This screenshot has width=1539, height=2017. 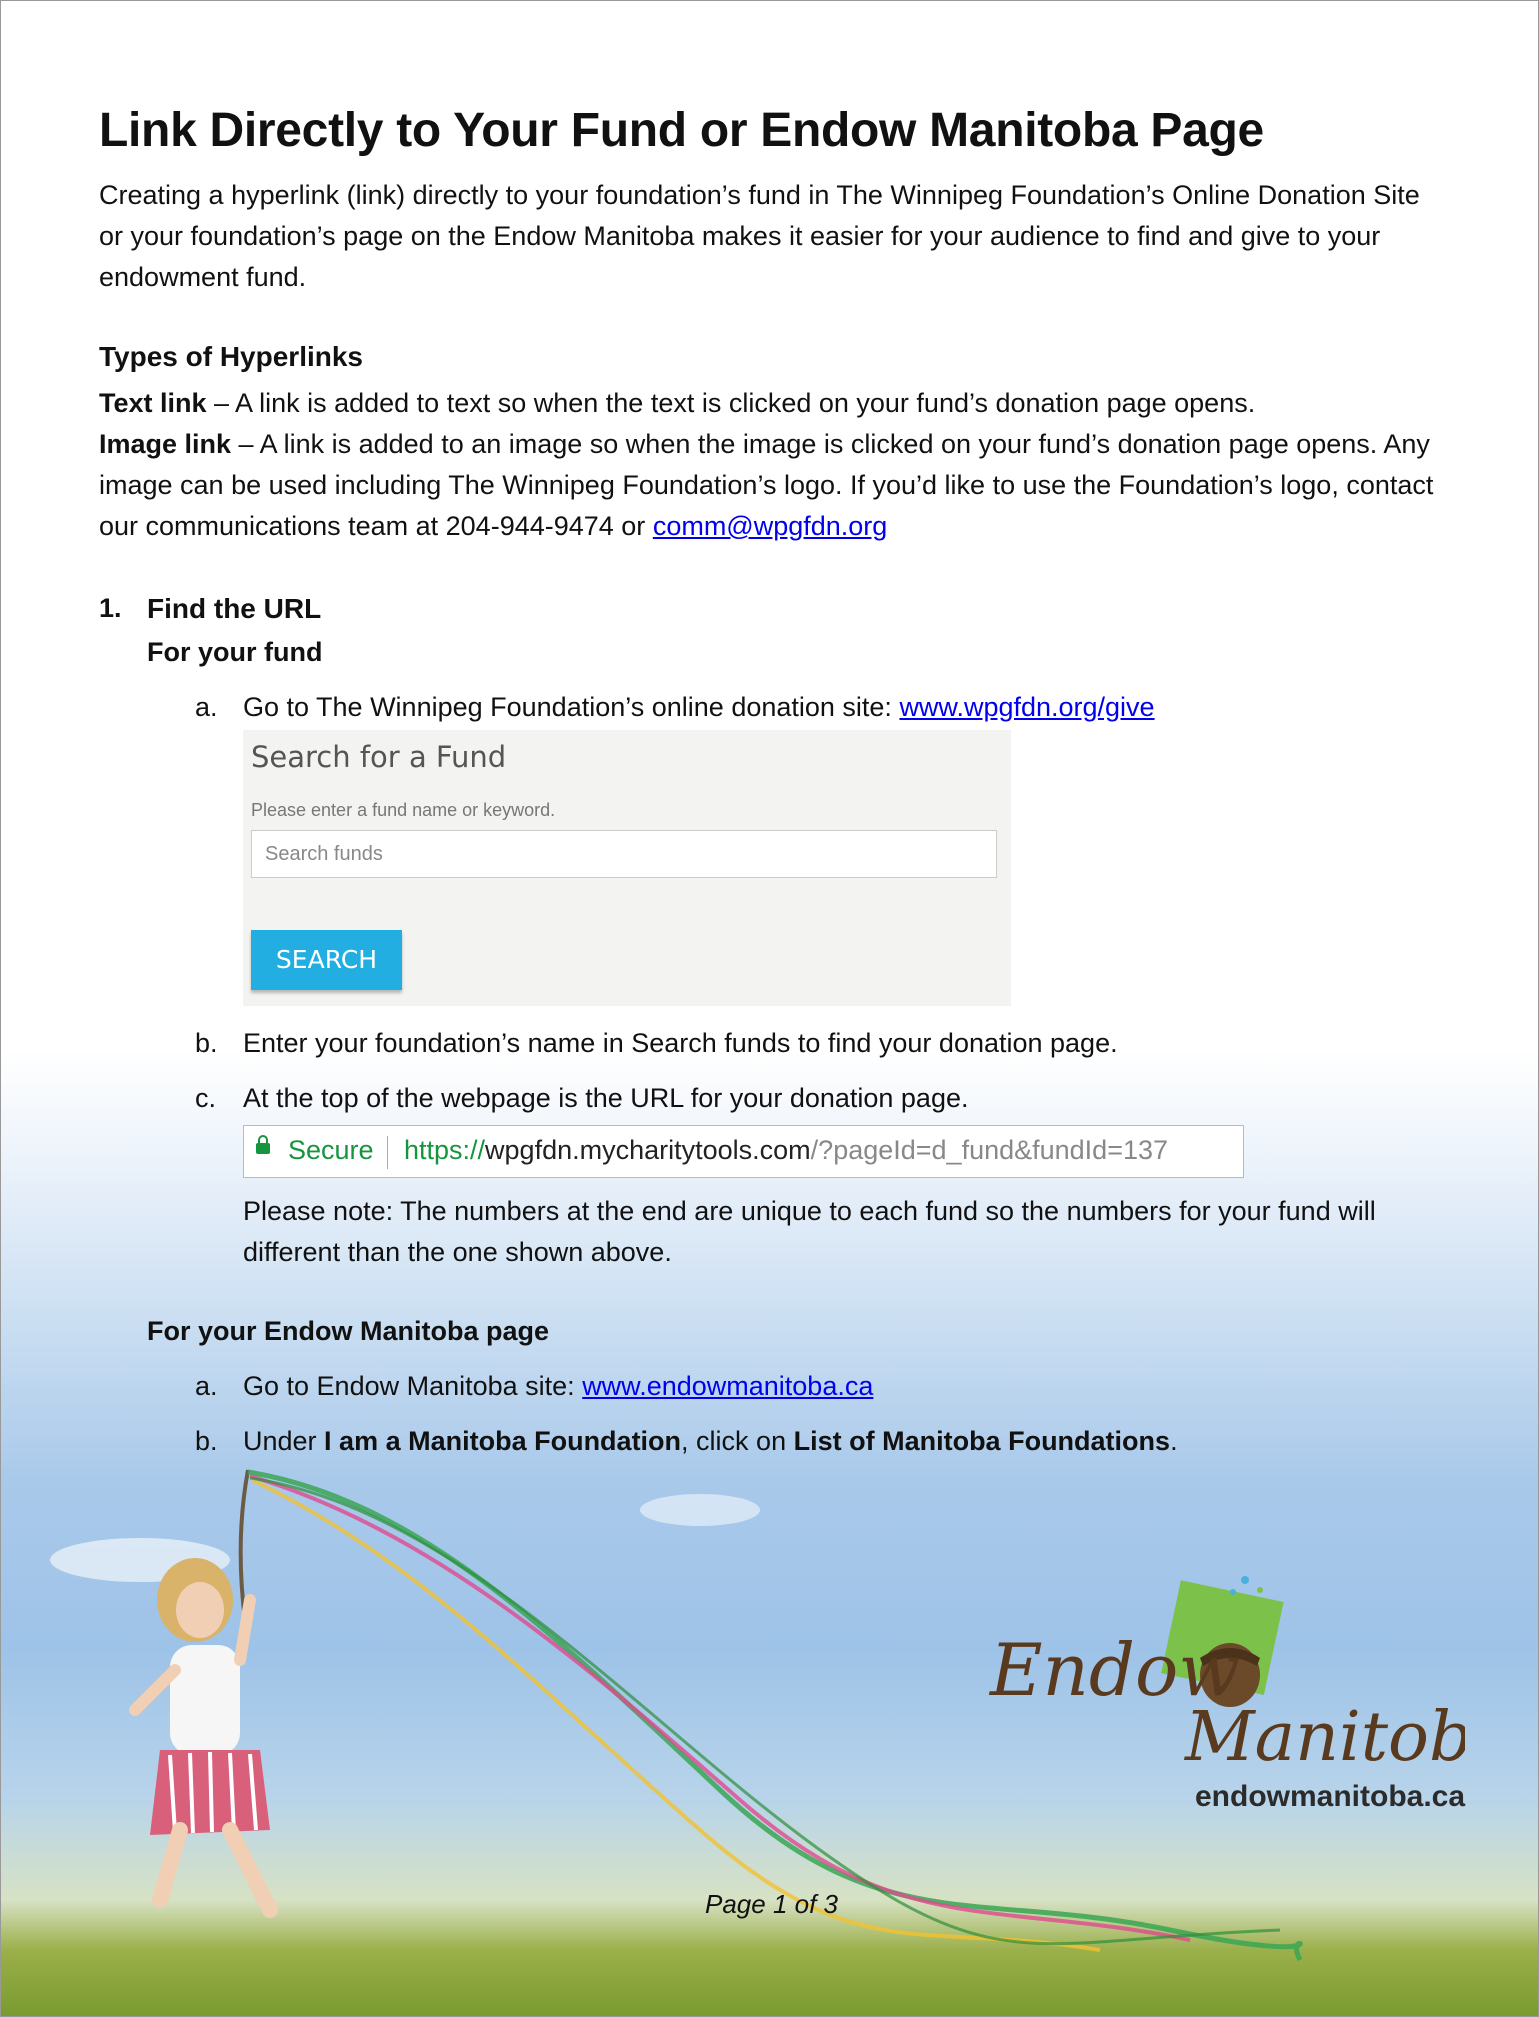 I want to click on step-number: 1., so click(x=110, y=608).